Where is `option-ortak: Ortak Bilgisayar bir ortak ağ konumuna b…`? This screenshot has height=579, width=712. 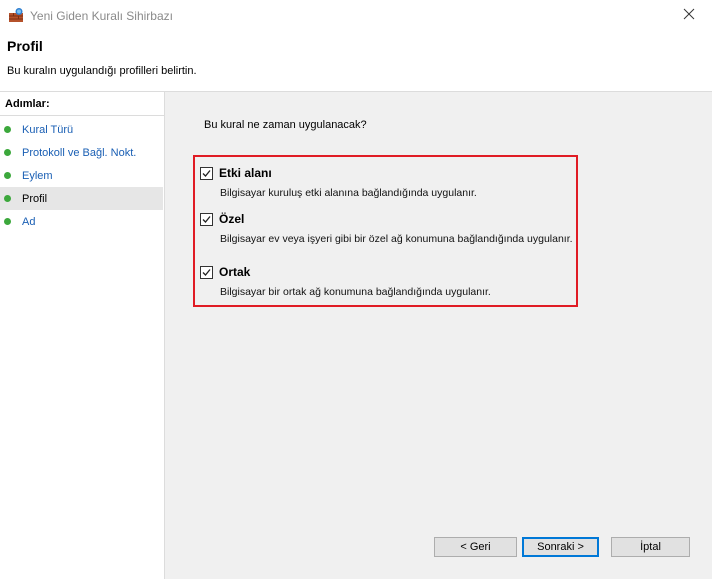 option-ortak: Ortak Bilgisayar bir ortak ağ konumuna b… is located at coordinates (345, 281).